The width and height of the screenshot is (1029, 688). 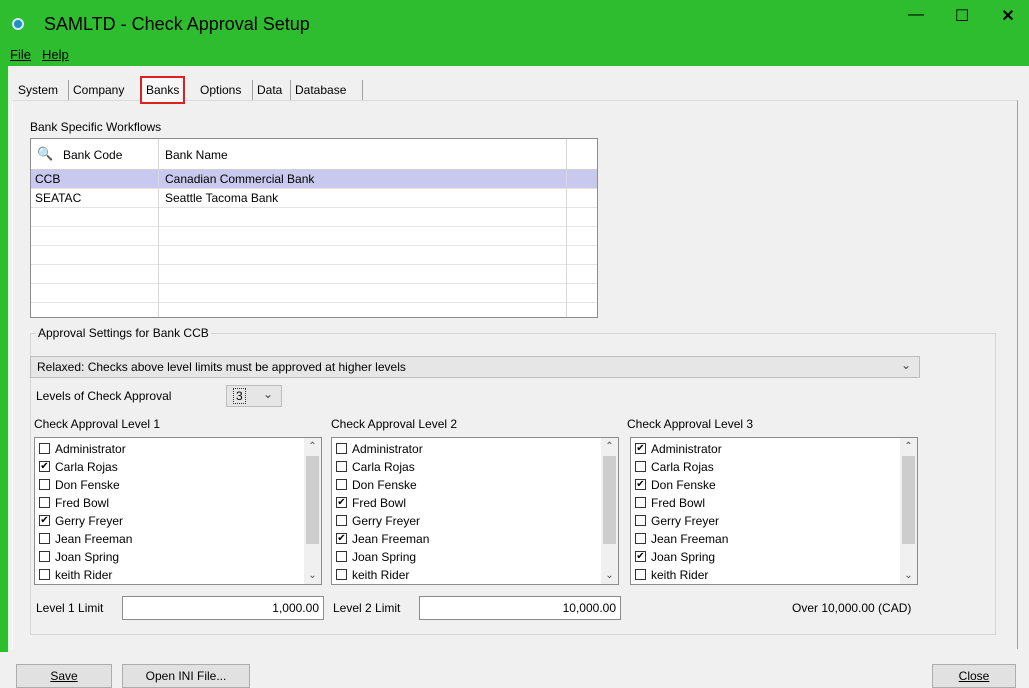 What do you see at coordinates (685, 521) in the screenshot?
I see `user-name: Gerry Freyer` at bounding box center [685, 521].